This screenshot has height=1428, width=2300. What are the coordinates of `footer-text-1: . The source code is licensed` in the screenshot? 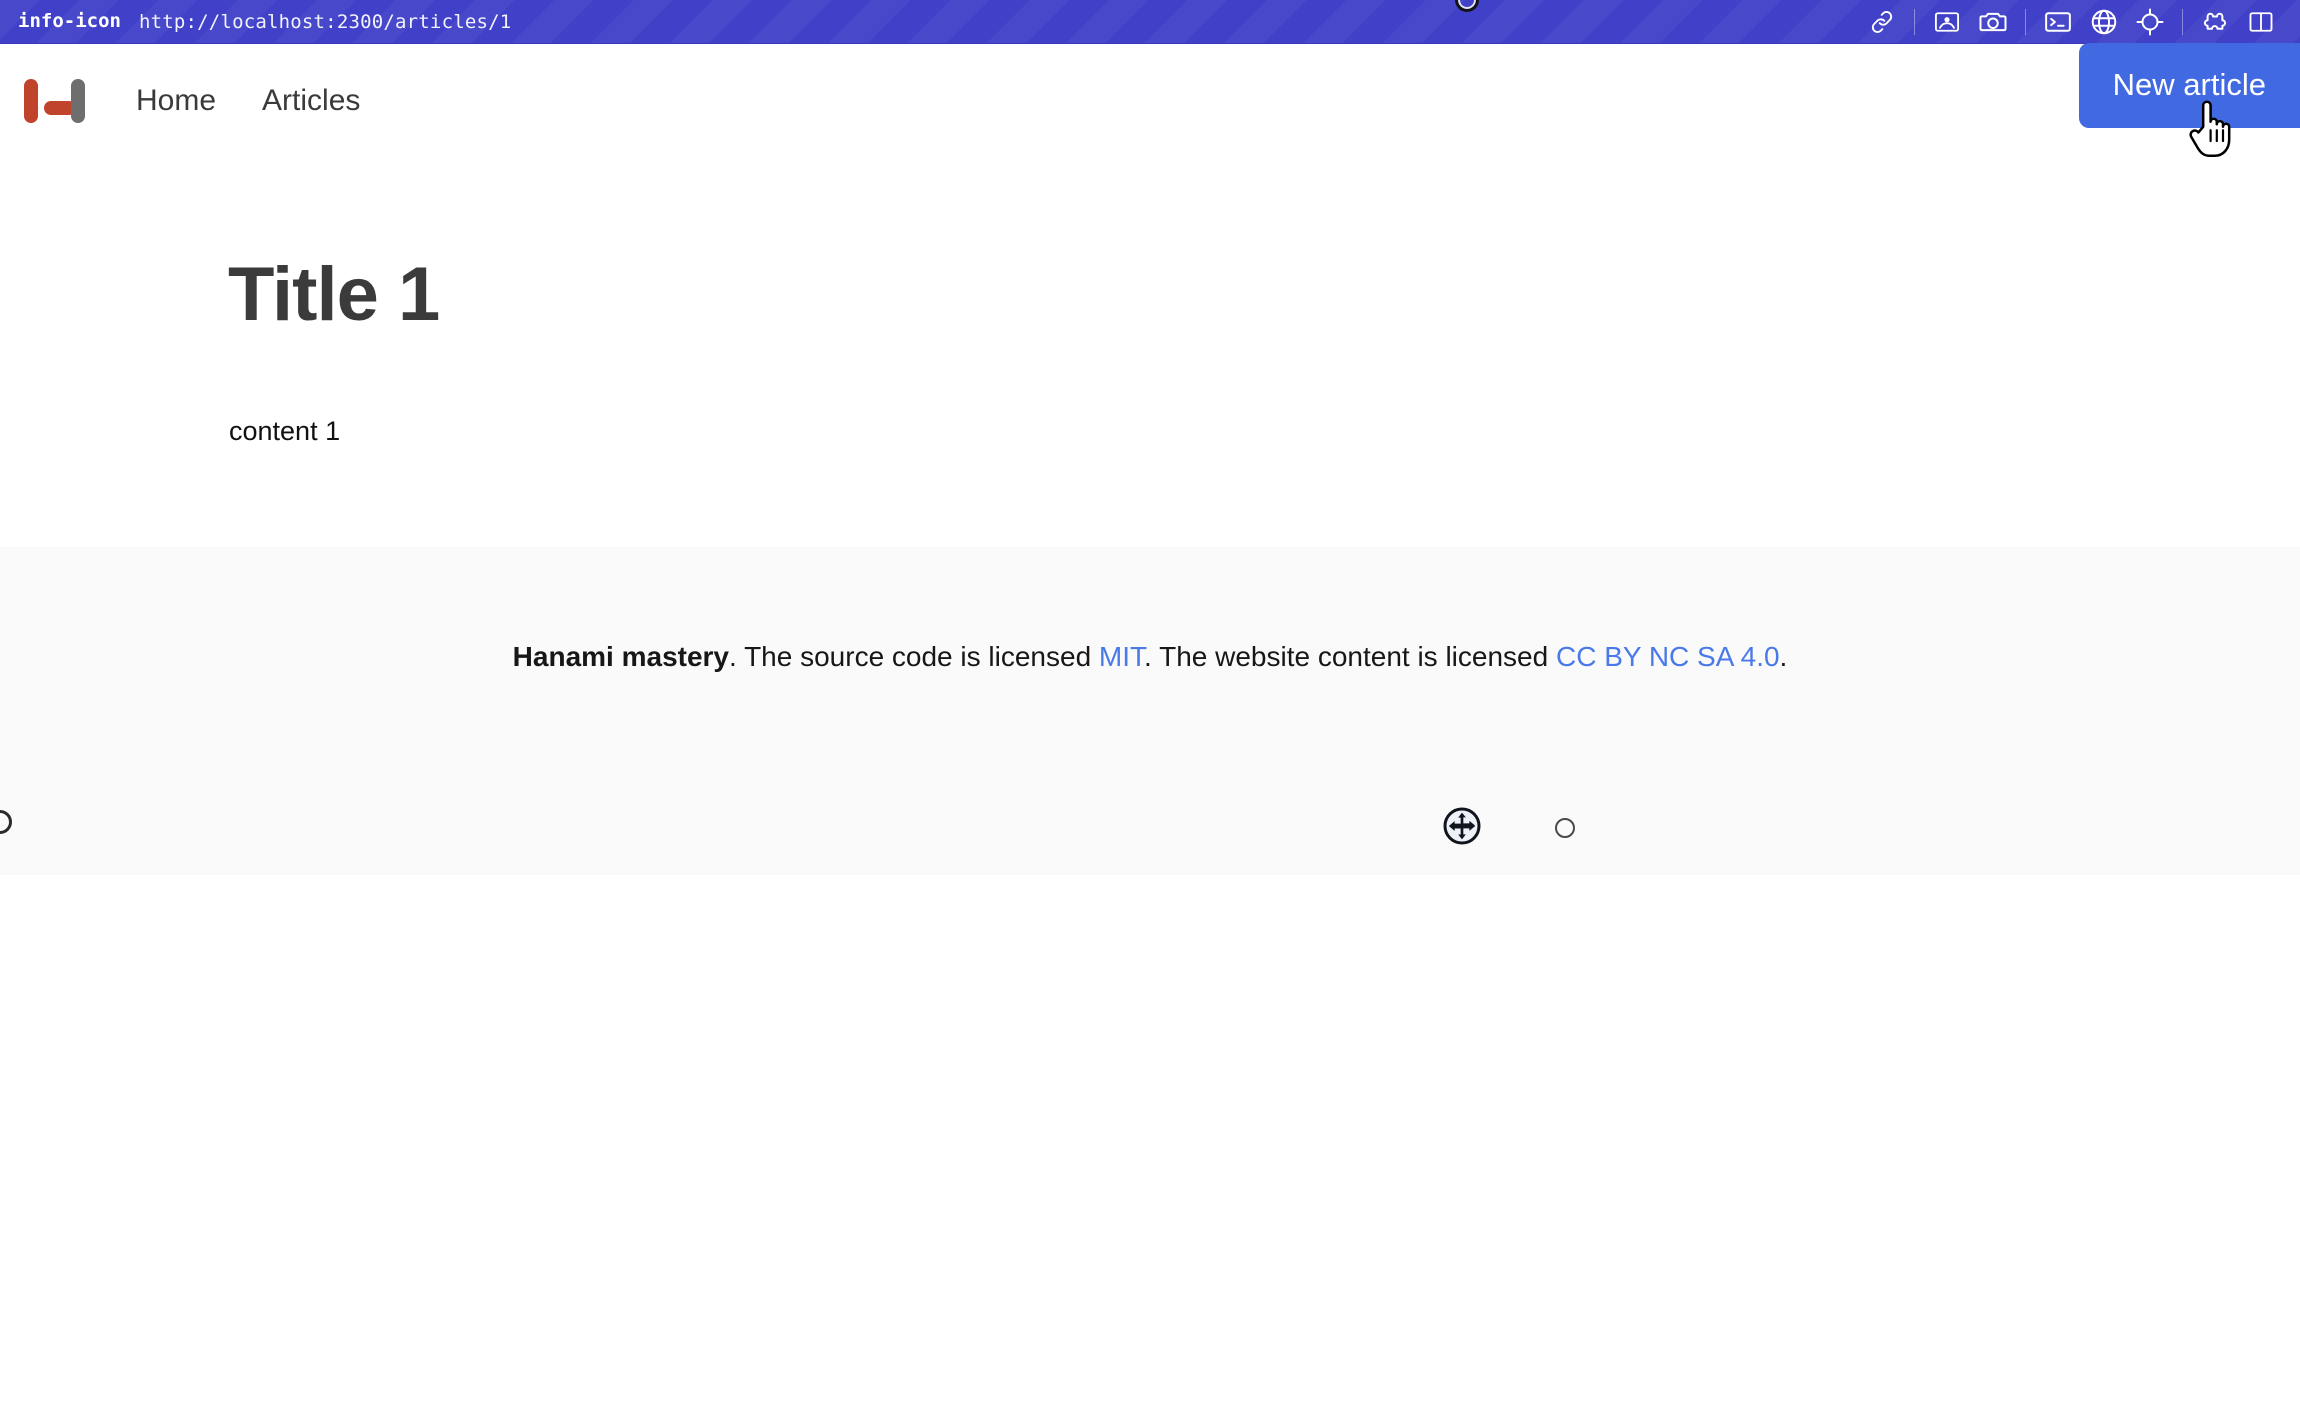 It's located at (914, 656).